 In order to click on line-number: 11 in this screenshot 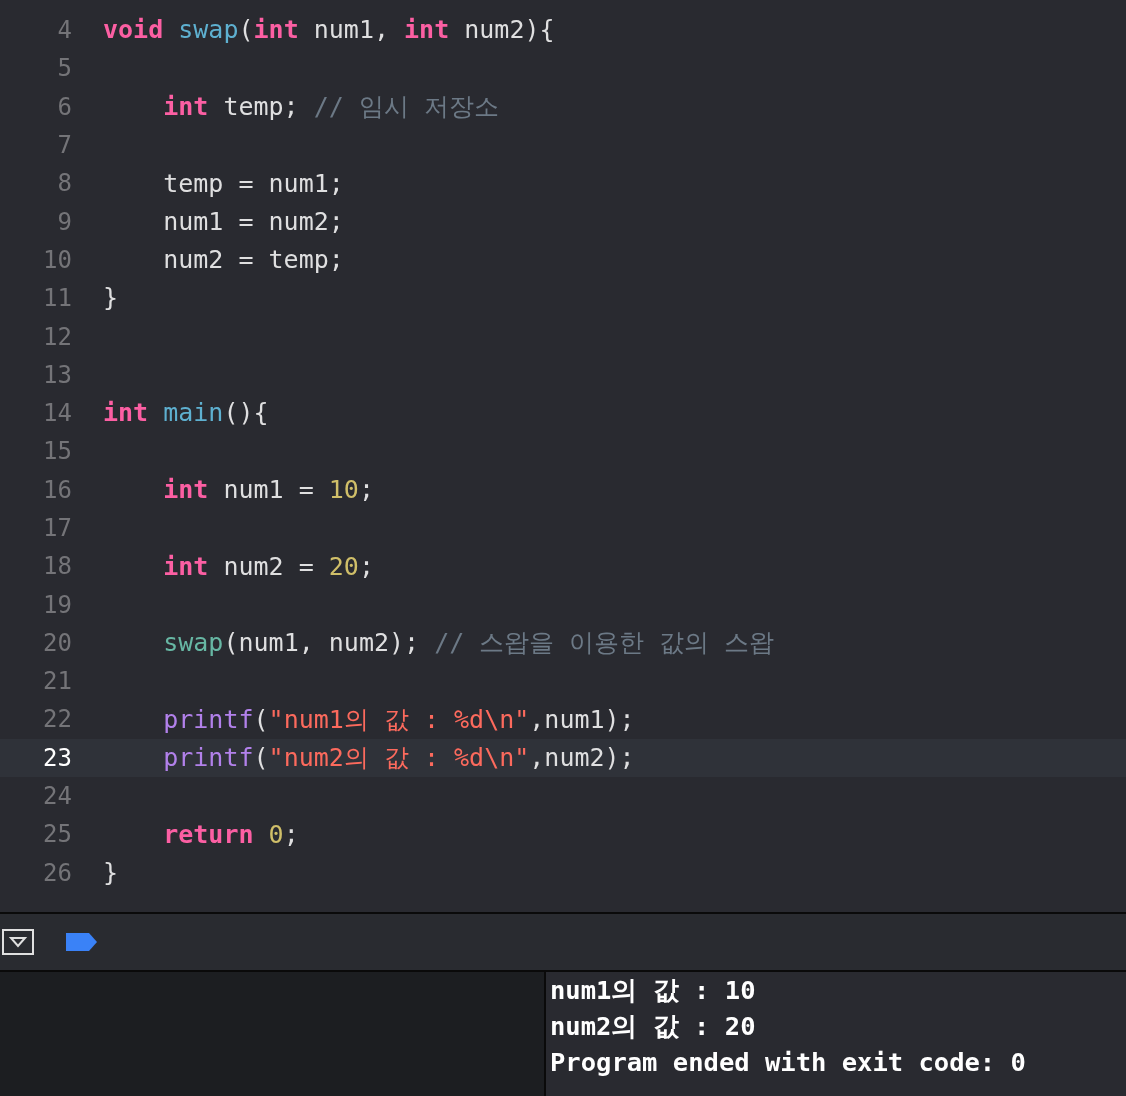, I will do `click(57, 299)`.